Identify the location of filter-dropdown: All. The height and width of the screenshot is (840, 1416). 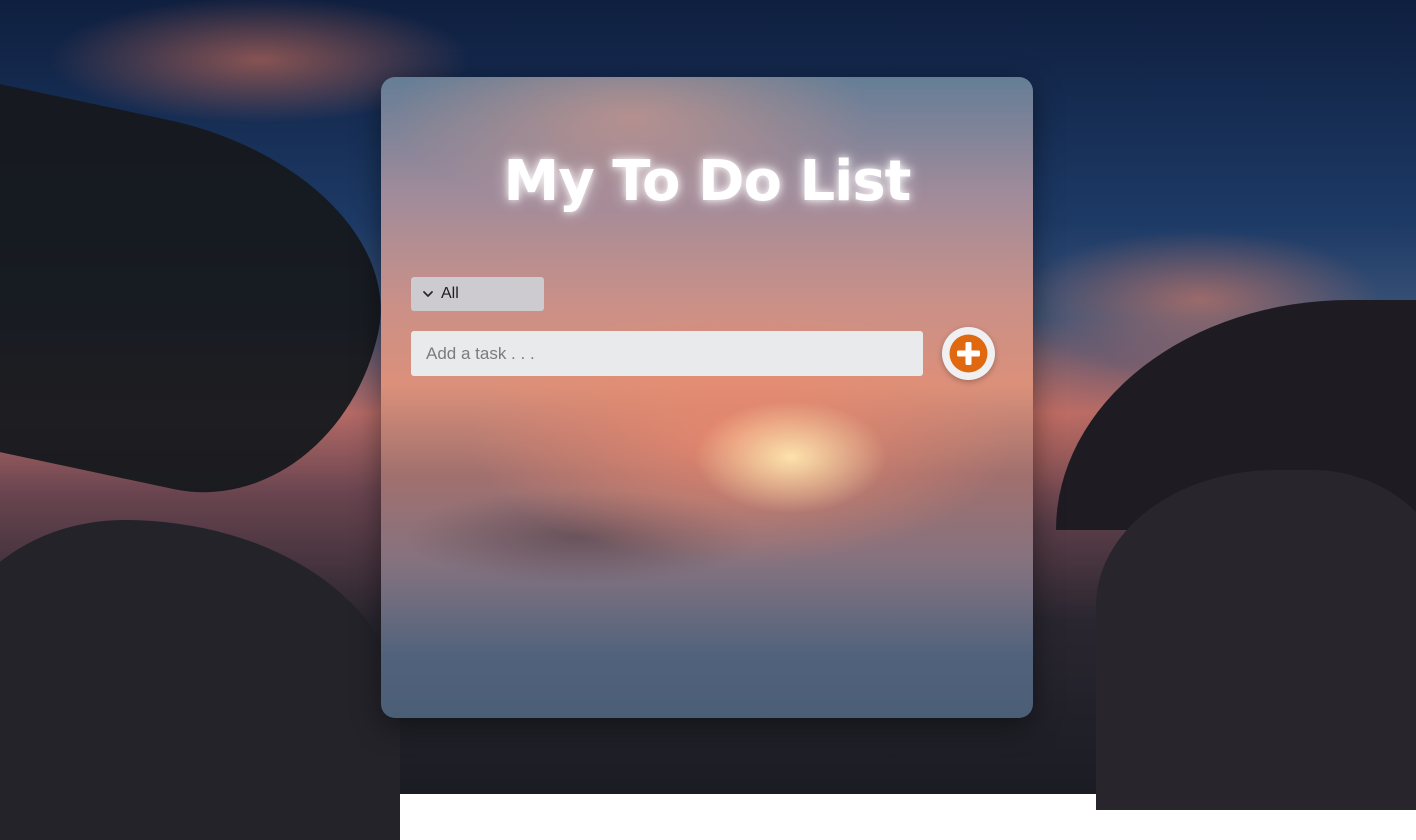
(477, 294).